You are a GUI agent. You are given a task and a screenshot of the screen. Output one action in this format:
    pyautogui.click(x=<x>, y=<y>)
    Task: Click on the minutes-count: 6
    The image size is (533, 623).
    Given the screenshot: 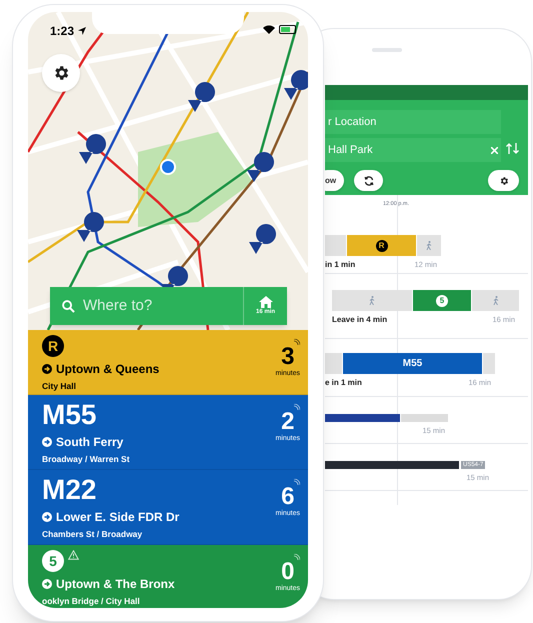 What is the action you would take?
    pyautogui.click(x=287, y=497)
    